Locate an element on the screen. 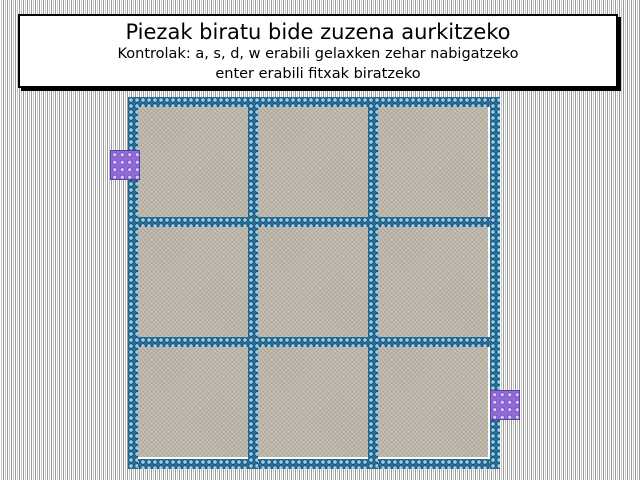 The image size is (640, 480). end-marker-icon is located at coordinates (505, 405).